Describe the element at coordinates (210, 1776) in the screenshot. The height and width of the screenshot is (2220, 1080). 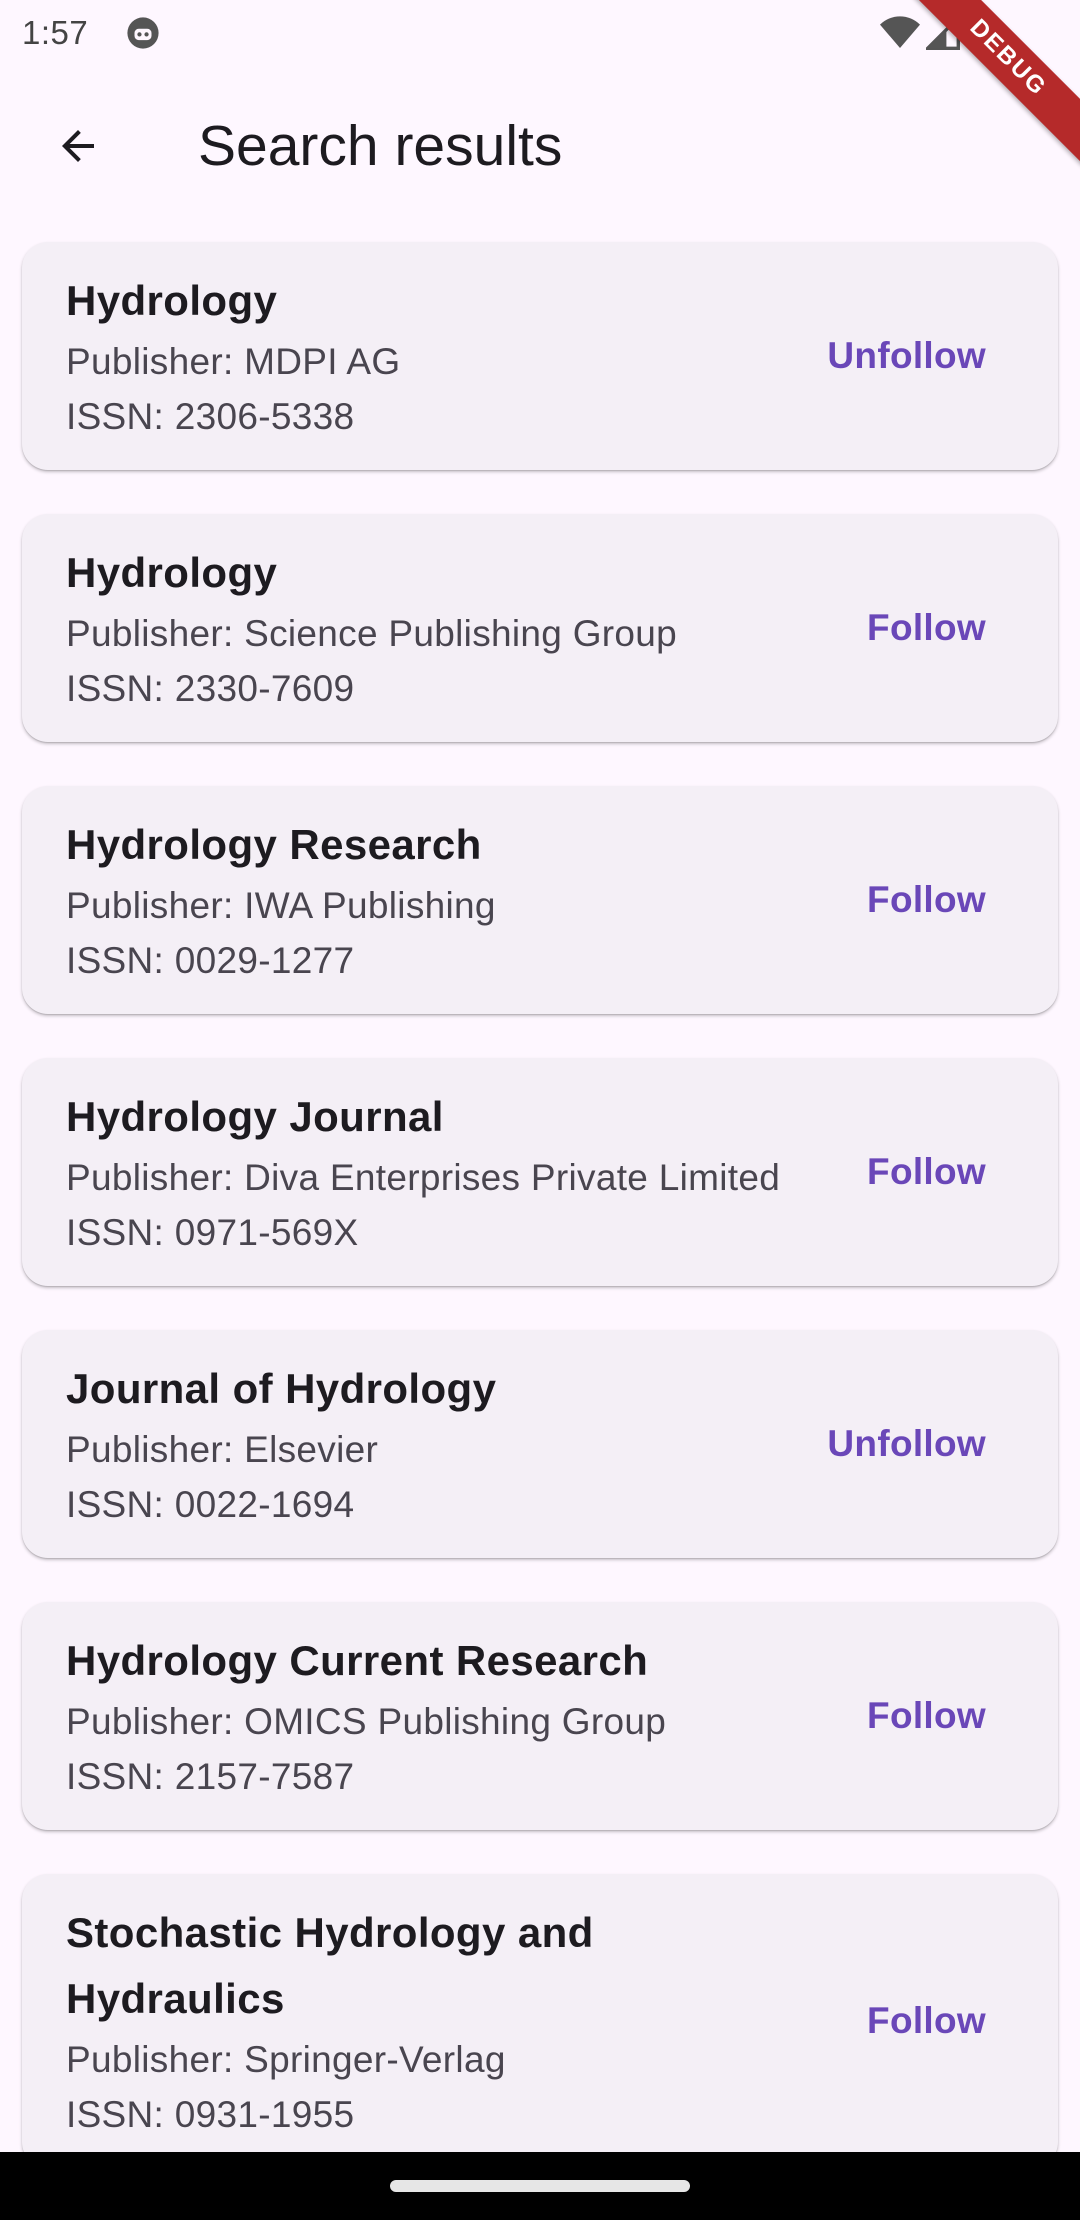
I see `issn-text: ISSN: 2157-7587` at that location.